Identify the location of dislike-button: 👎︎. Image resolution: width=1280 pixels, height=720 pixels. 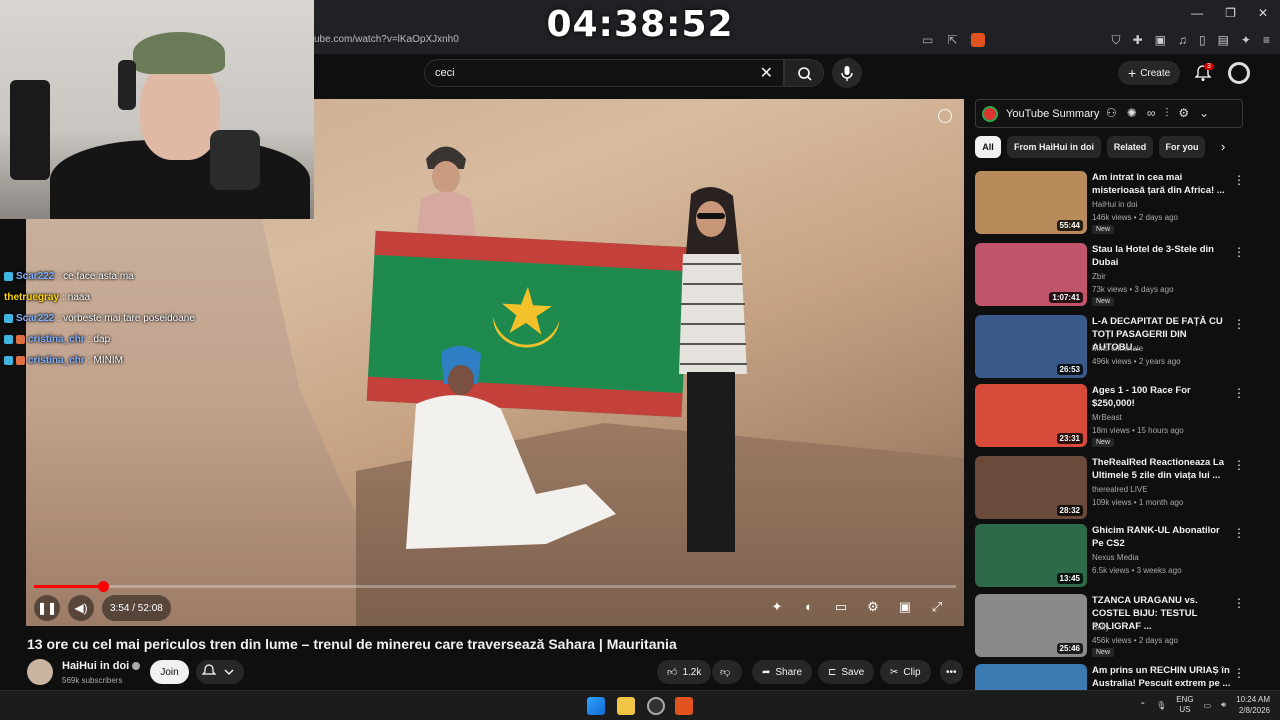
(727, 672).